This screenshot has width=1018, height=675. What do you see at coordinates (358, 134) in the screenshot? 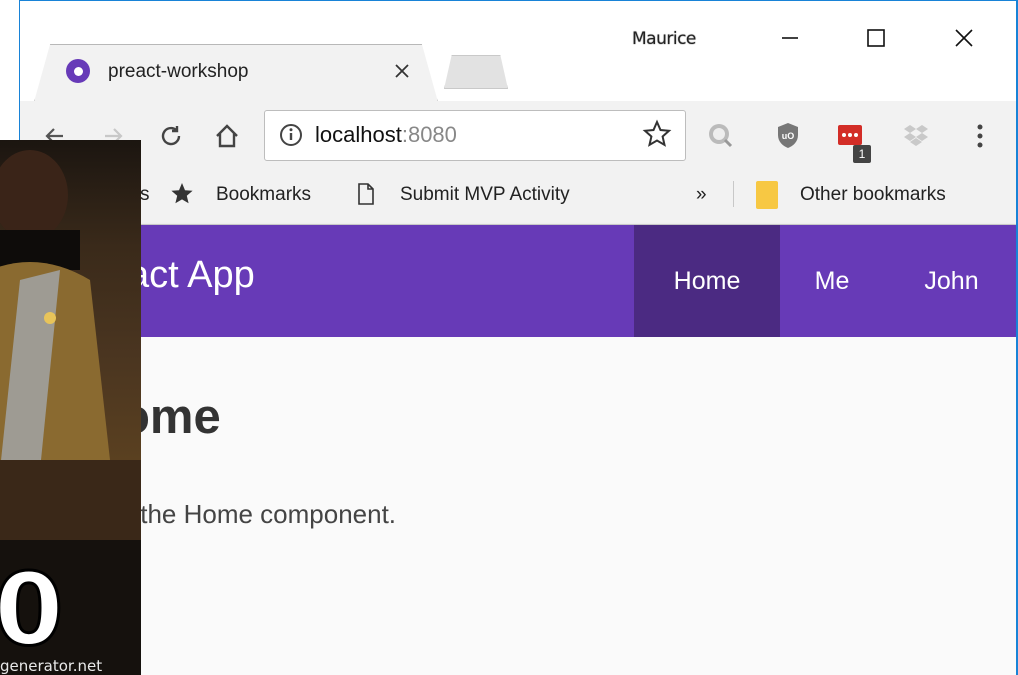
I see `url-host: localhost` at bounding box center [358, 134].